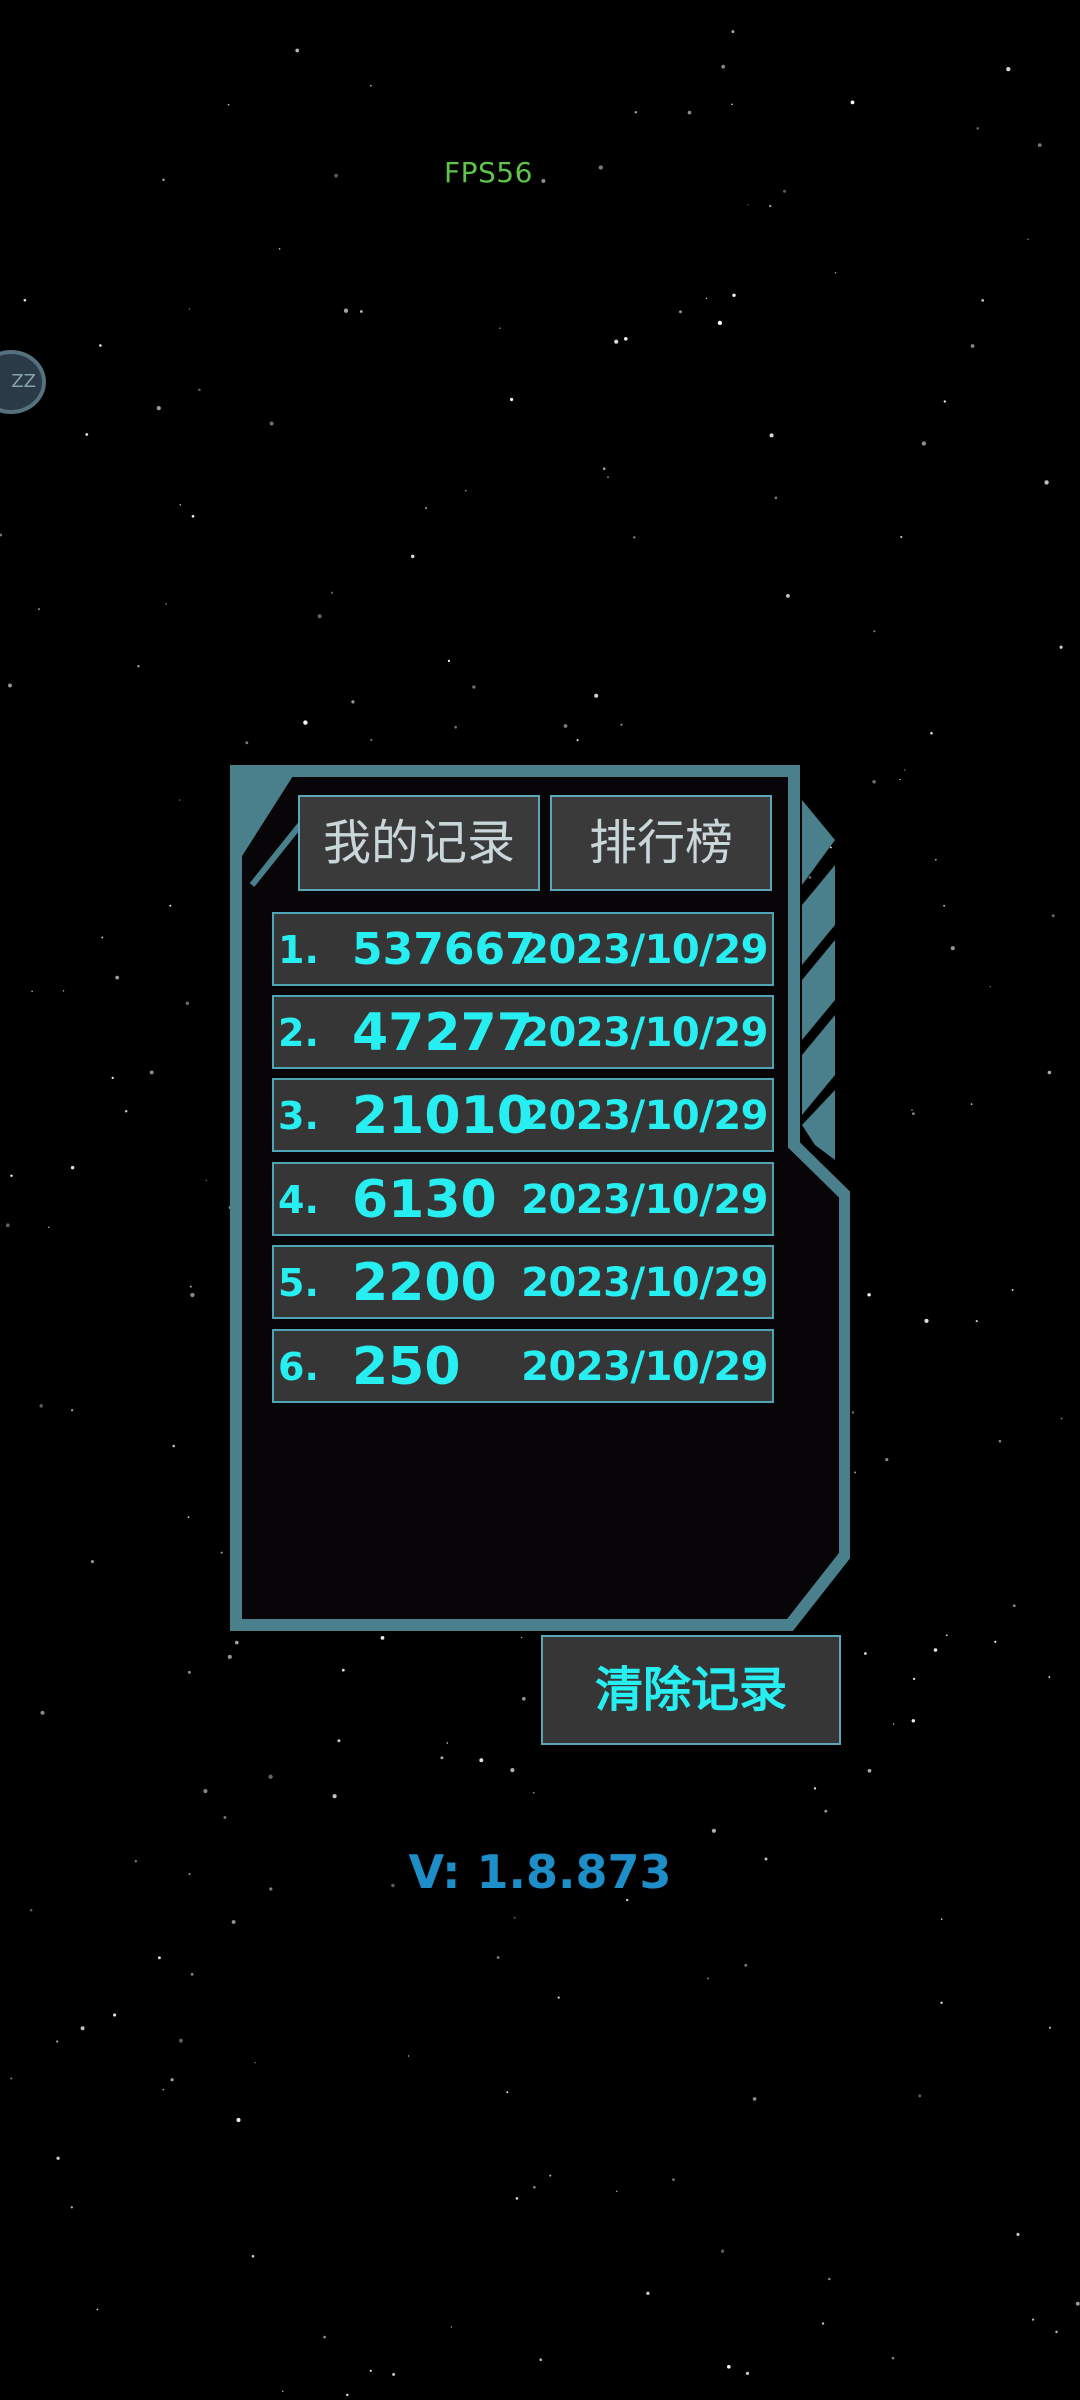 Image resolution: width=1080 pixels, height=2400 pixels. What do you see at coordinates (488, 172) in the screenshot?
I see `fps-counter: FPS56` at bounding box center [488, 172].